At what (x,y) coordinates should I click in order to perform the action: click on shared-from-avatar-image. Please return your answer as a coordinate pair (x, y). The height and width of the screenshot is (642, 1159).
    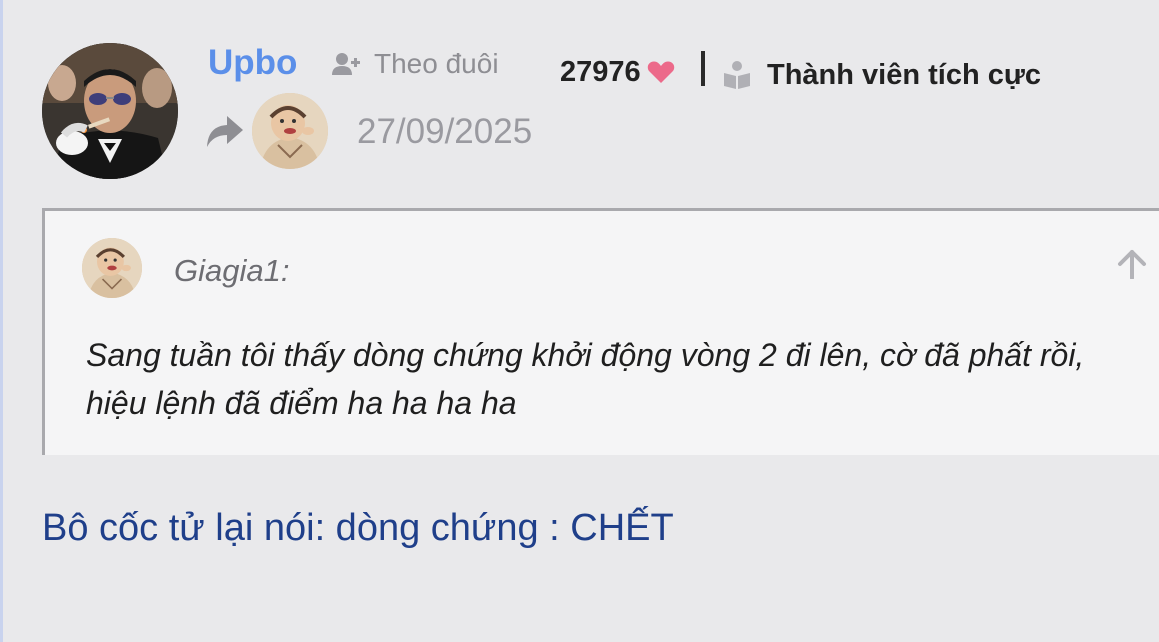
    Looking at the image, I should click on (290, 131).